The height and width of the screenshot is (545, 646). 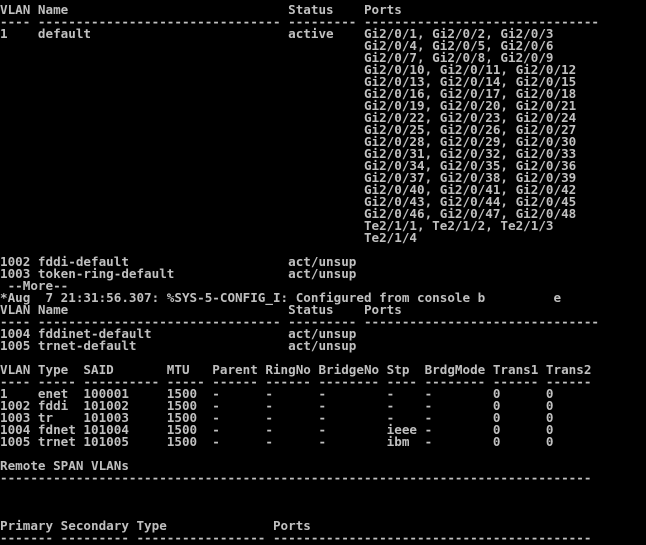 I want to click on terminal-line: Primary Secondary Type Ports, so click(x=155, y=525).